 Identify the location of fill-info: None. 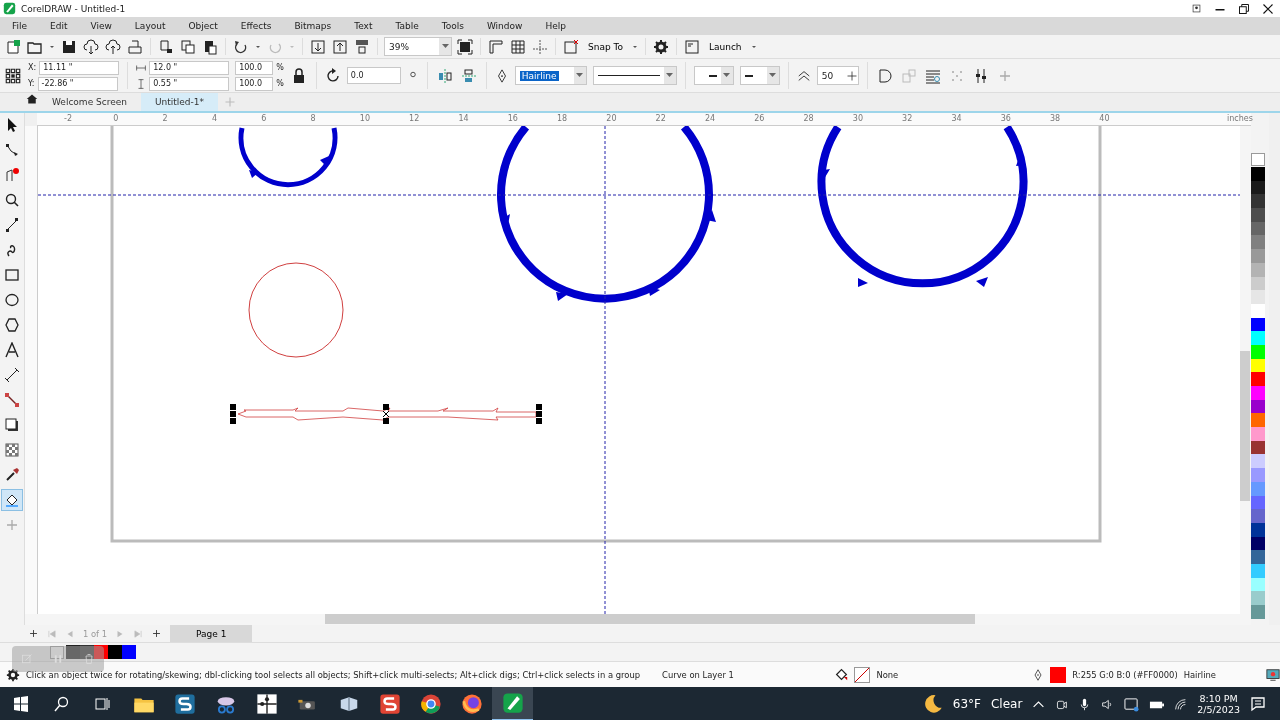
(887, 674).